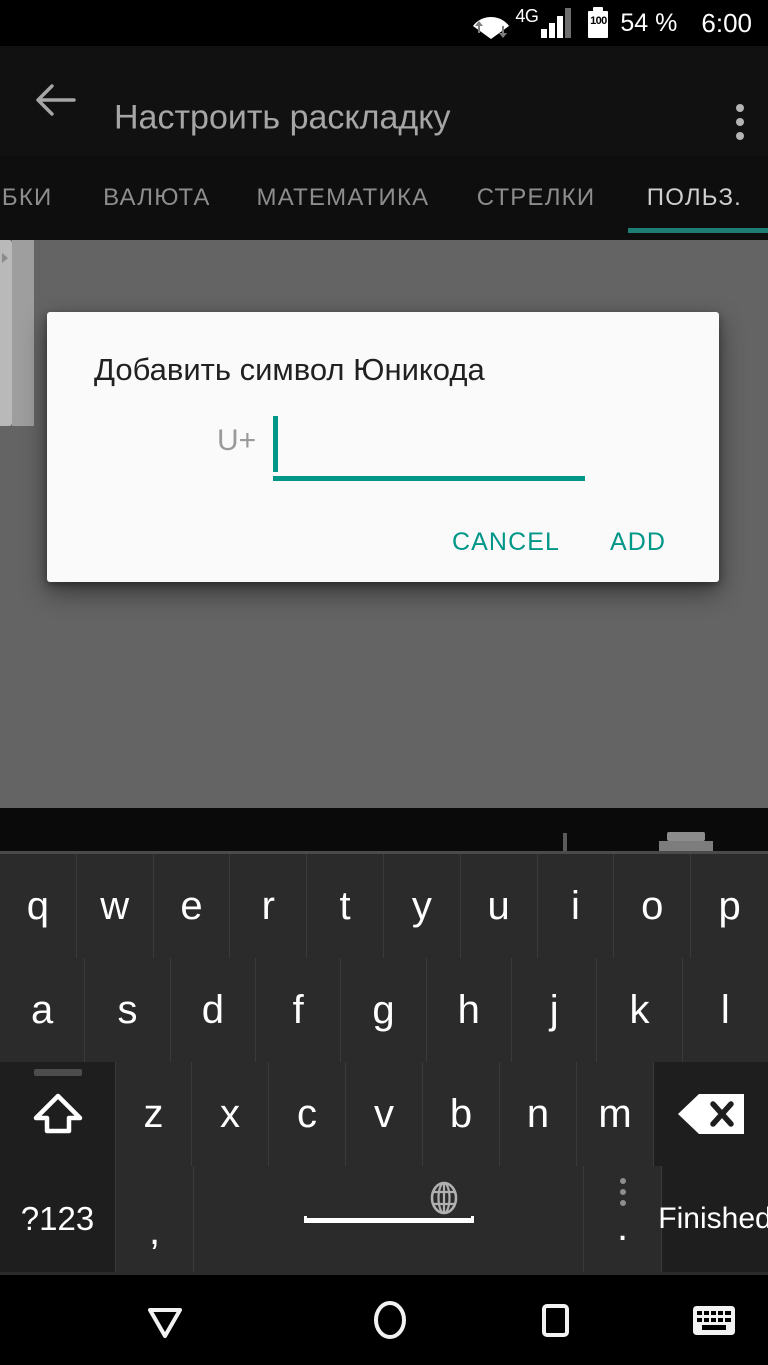 The height and width of the screenshot is (1365, 768). Describe the element at coordinates (157, 198) in the screenshot. I see `tab-currency: ВАЛЮТА` at that location.